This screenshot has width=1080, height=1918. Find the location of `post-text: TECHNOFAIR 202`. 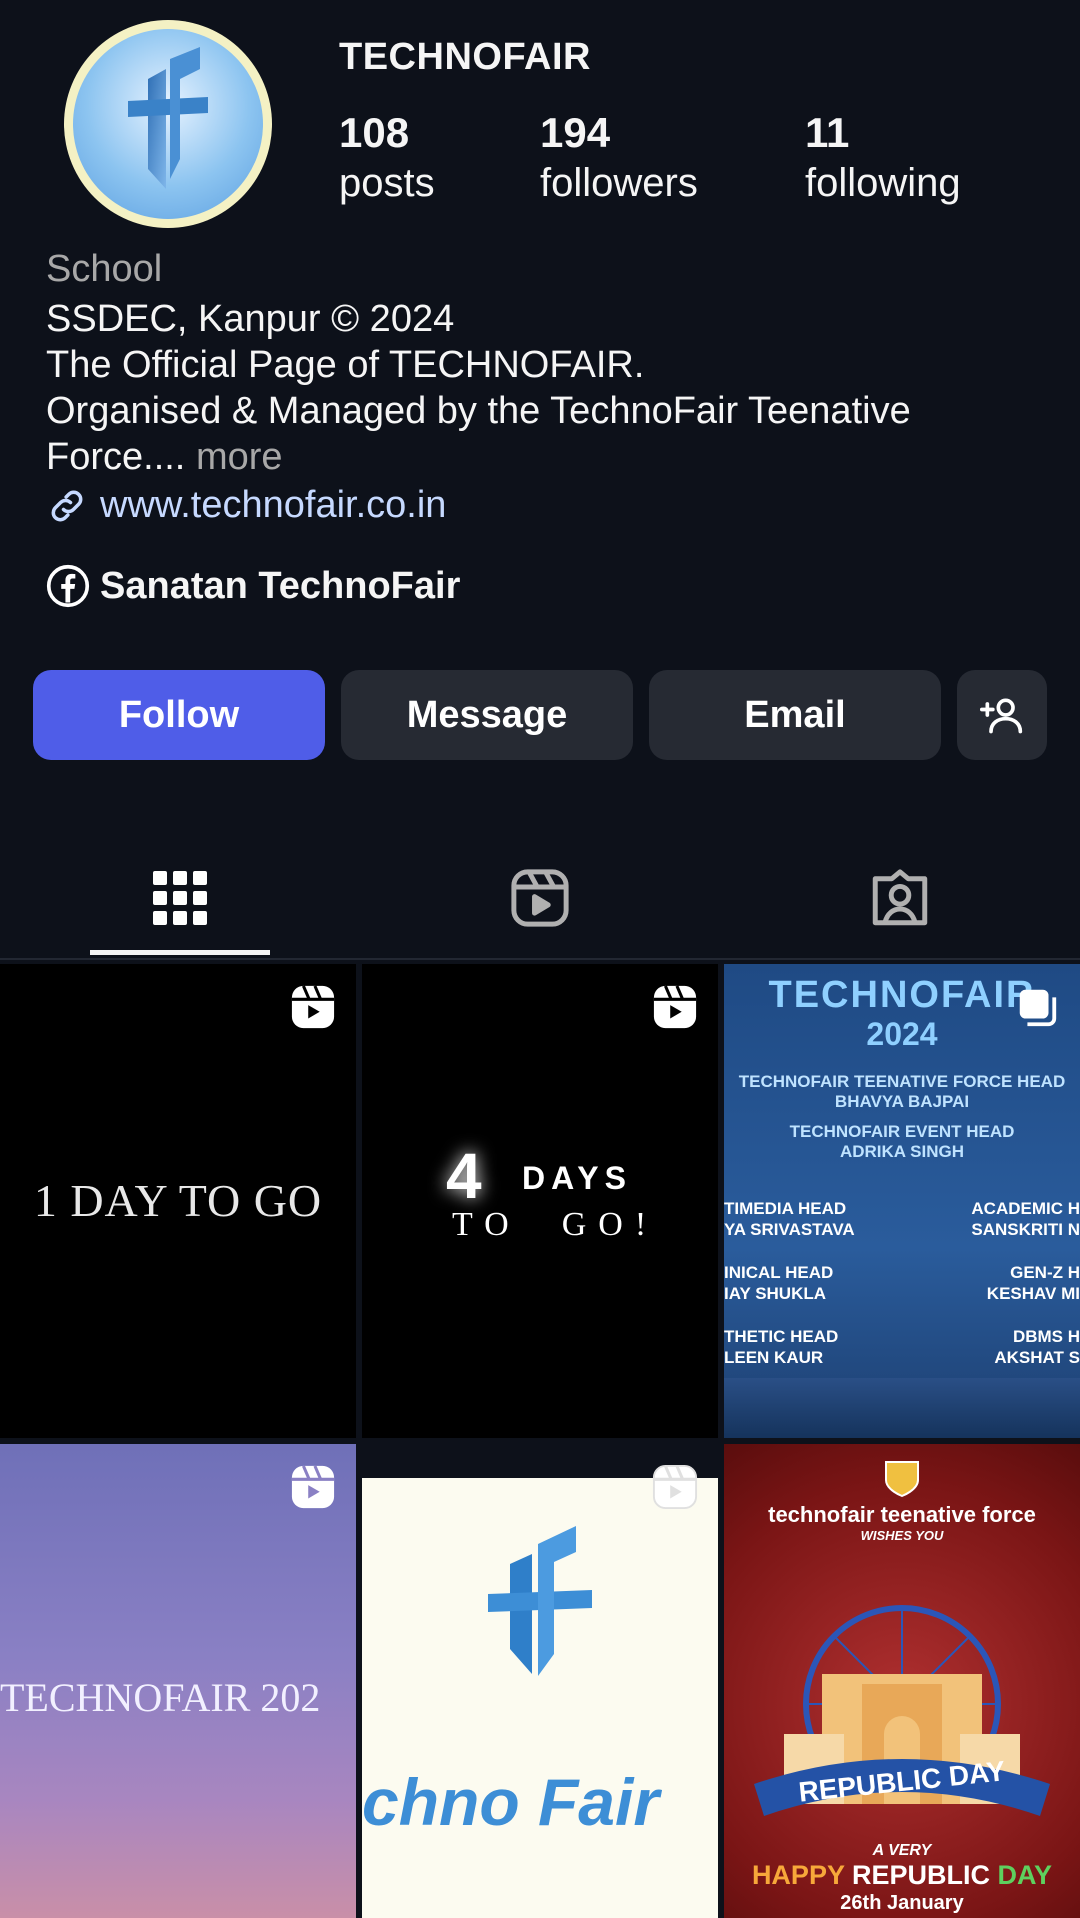

post-text: TECHNOFAIR 202 is located at coordinates (160, 1697).